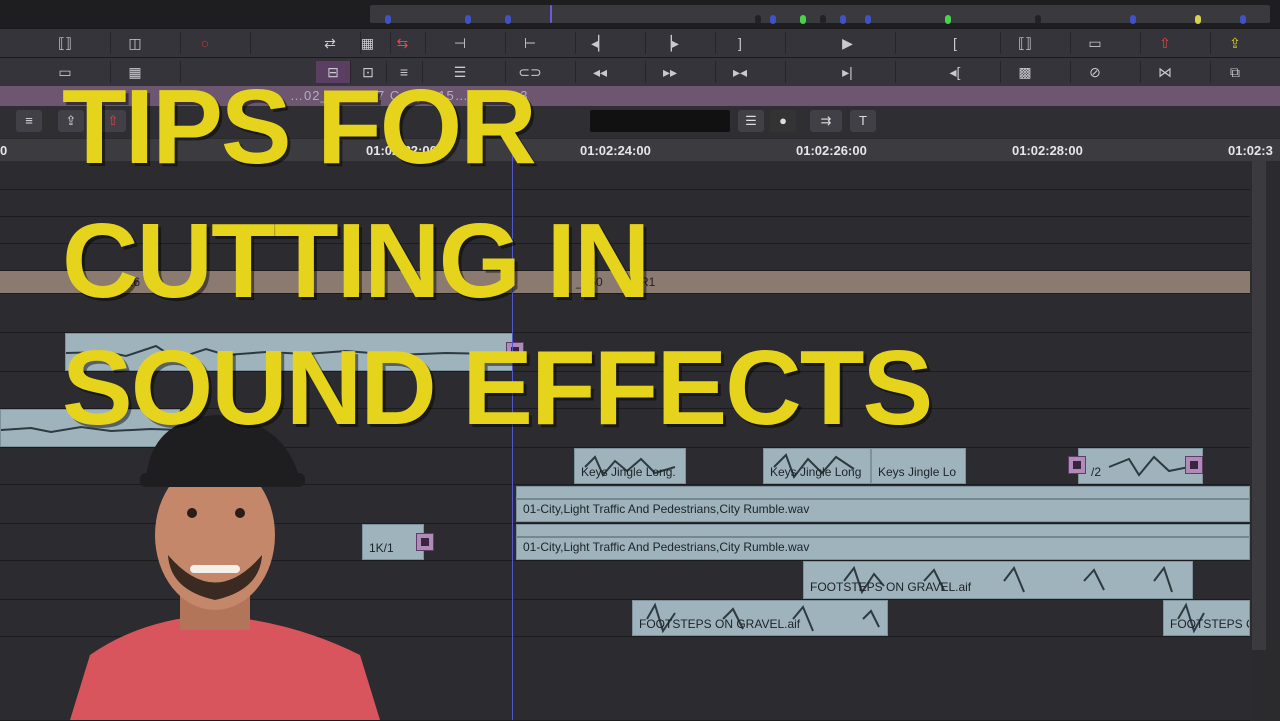 The height and width of the screenshot is (721, 1280). What do you see at coordinates (1235, 43) in the screenshot?
I see `extract-yellow-icon: ⇪` at bounding box center [1235, 43].